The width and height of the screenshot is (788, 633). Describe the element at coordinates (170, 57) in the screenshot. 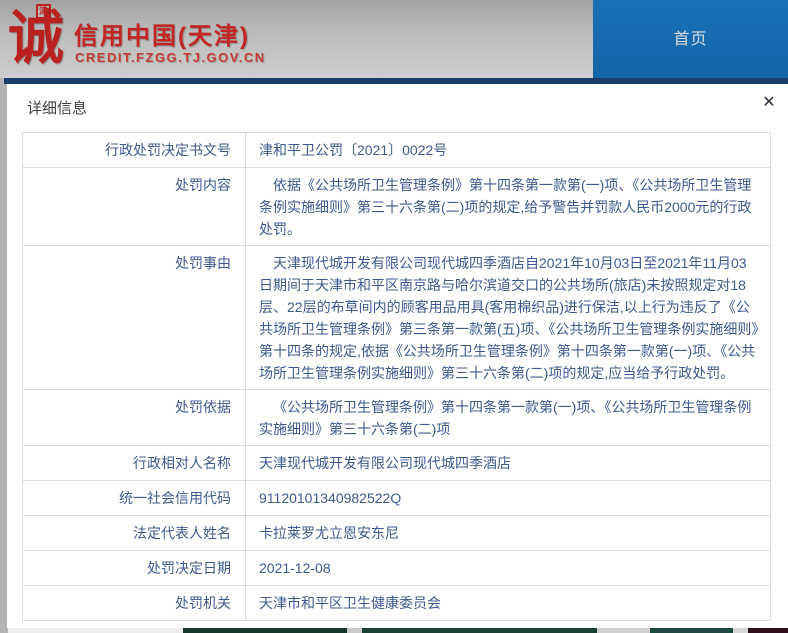

I see `site-url: CREDIT.FZGG.TJ.GOV.CN` at that location.